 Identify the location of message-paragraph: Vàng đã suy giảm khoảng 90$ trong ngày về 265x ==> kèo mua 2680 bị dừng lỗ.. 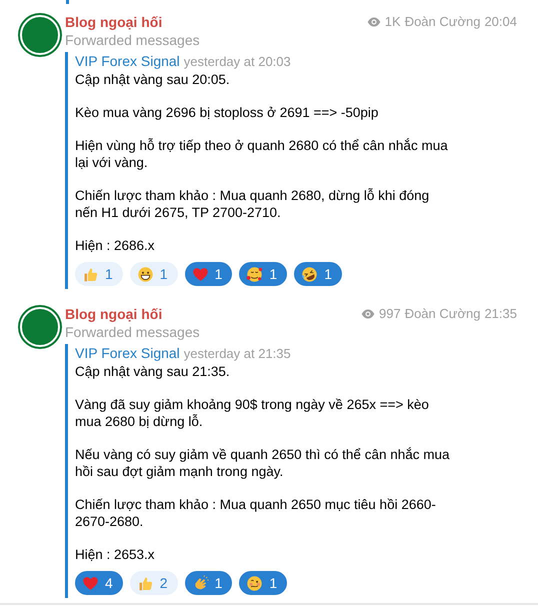
(252, 413).